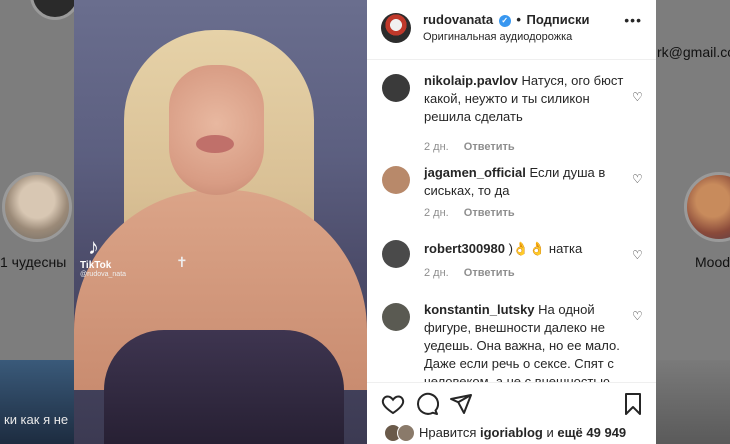 This screenshot has height=444, width=730. I want to click on background-post-caption: ки как я не, so click(36, 419).